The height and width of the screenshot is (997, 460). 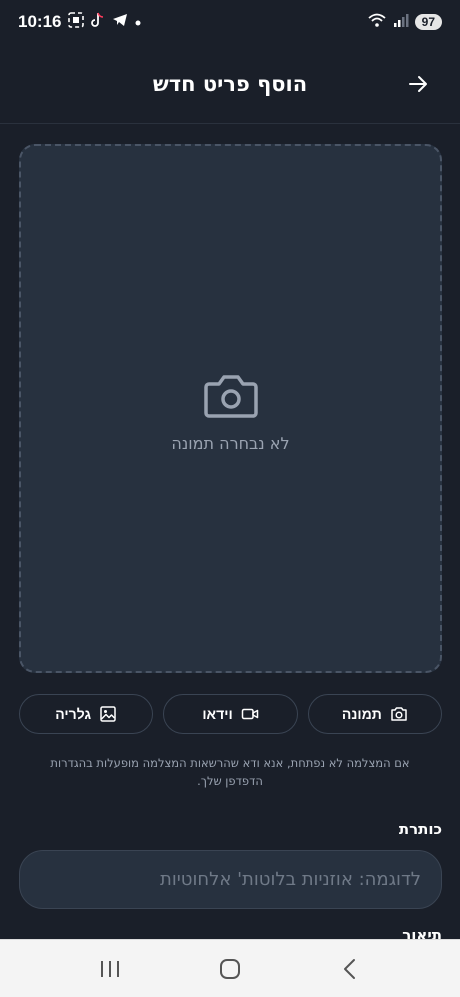 I want to click on record-video-label: וידאו, so click(x=217, y=714).